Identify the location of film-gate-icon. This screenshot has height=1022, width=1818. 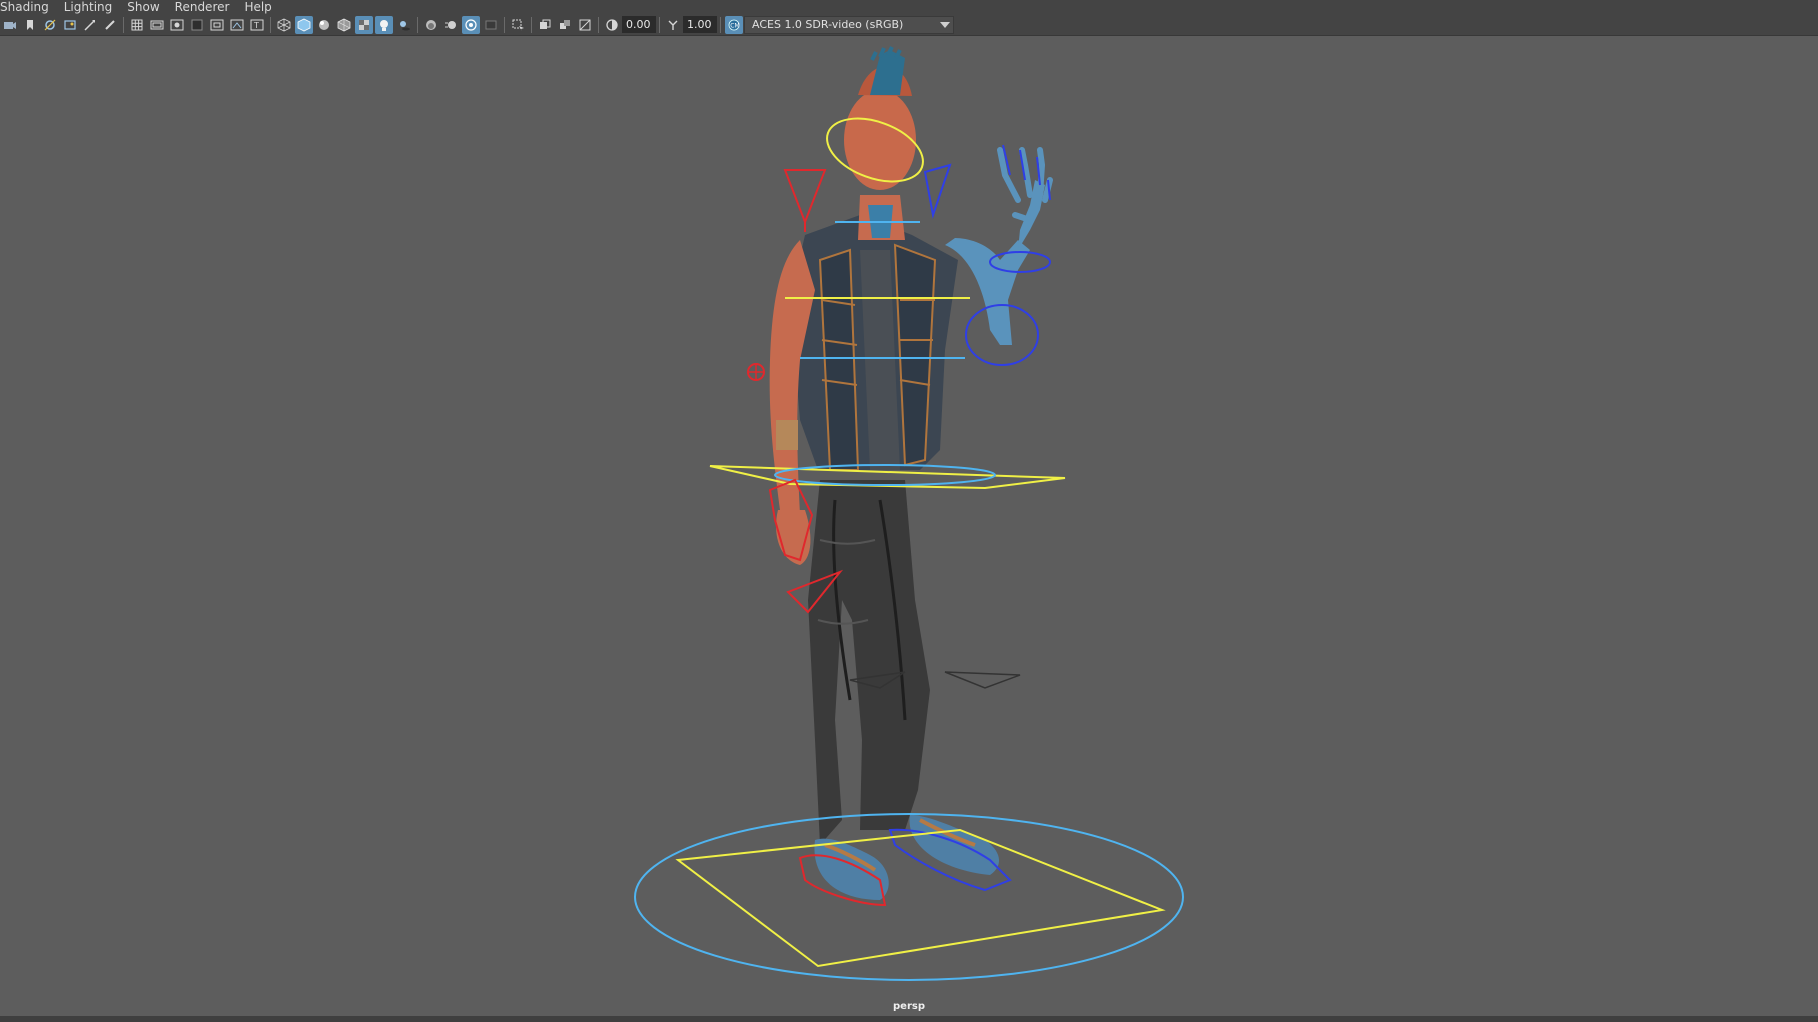
(157, 25).